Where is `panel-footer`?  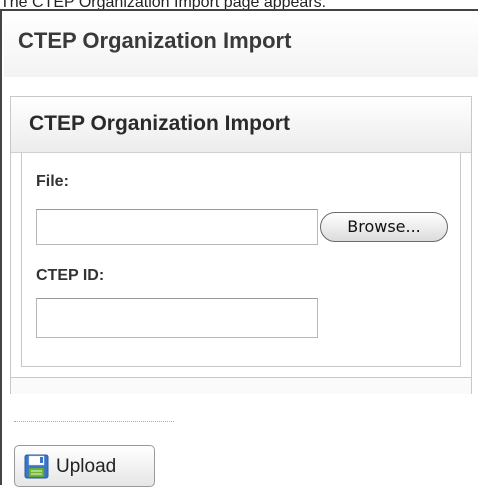
panel-footer is located at coordinates (241, 385).